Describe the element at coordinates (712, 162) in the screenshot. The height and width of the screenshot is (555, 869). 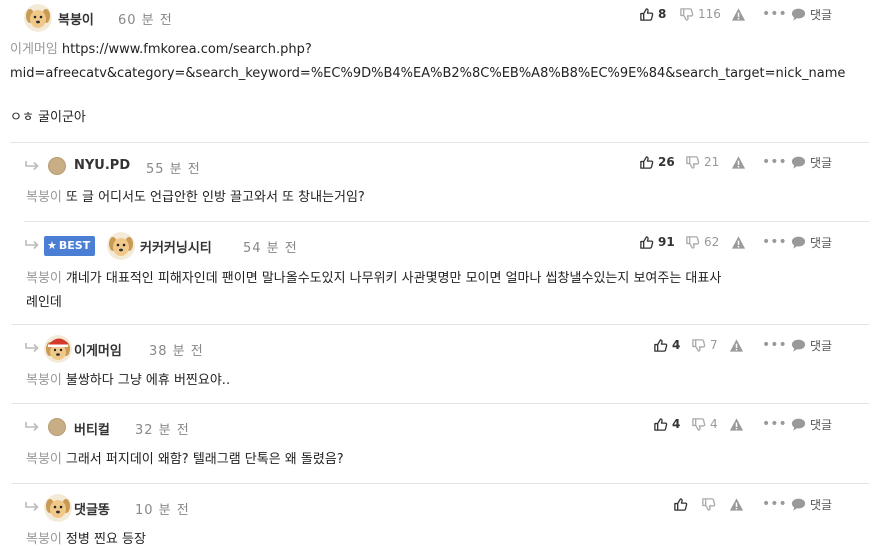
I see `downvote-count: 21` at that location.